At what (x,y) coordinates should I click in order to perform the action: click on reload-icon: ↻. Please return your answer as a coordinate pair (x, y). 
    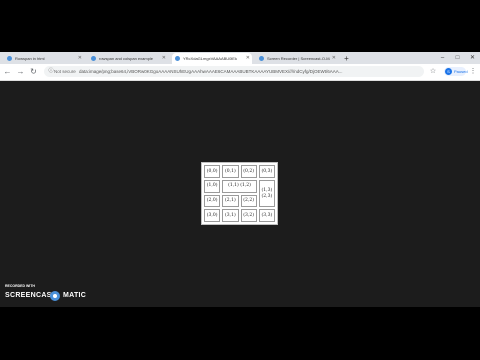
    Looking at the image, I should click on (33, 71).